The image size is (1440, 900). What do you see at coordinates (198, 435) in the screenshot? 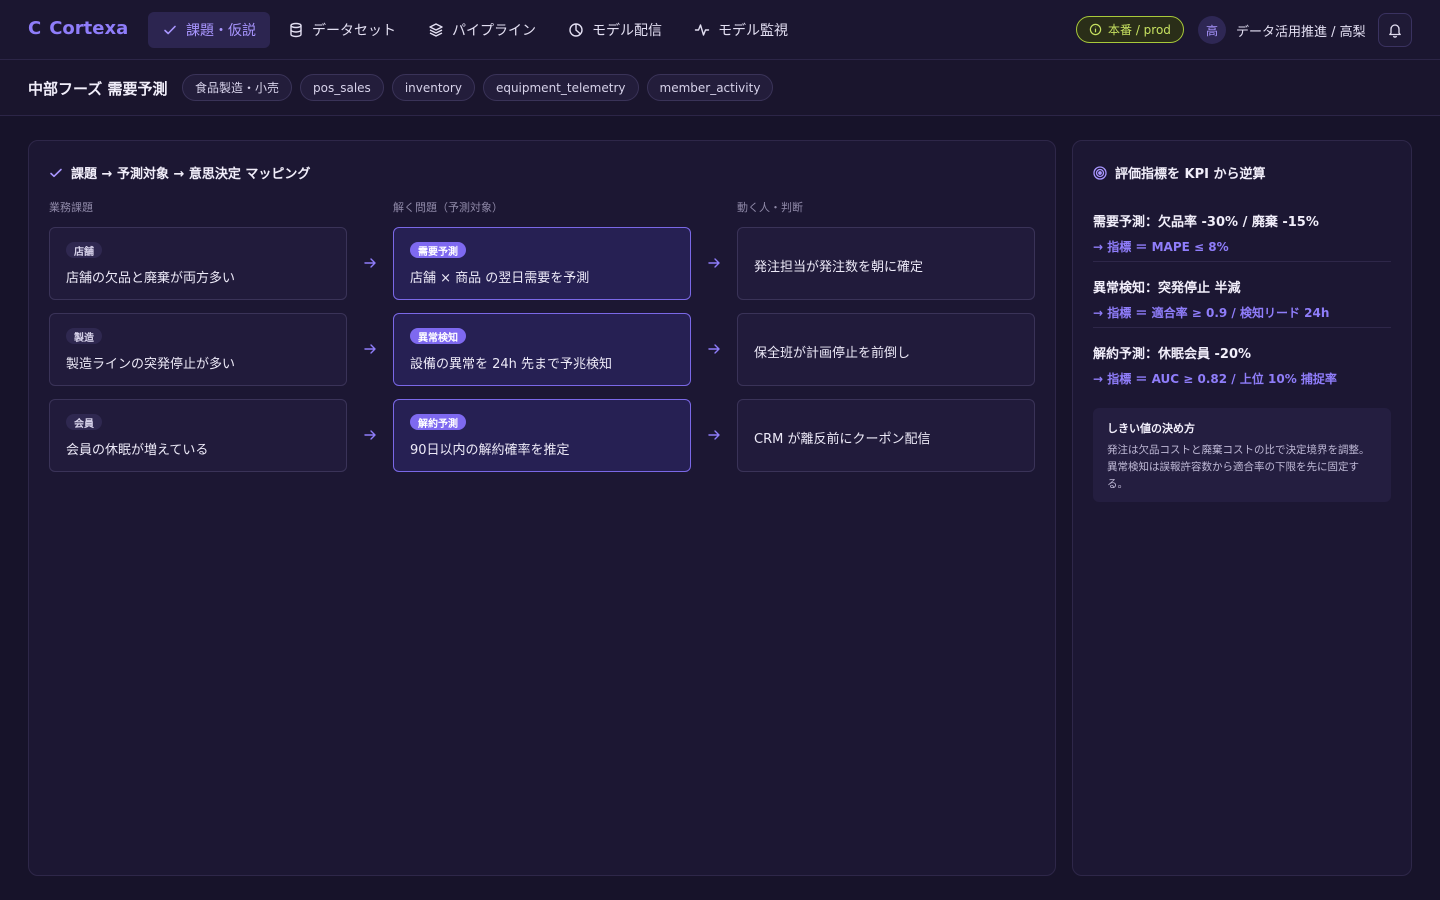
I see `issue-card: 会員 会員の休眠が増えている` at bounding box center [198, 435].